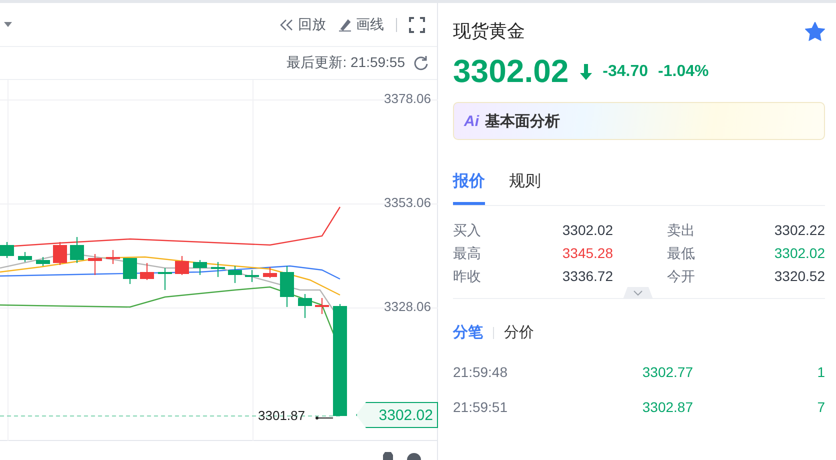 The image size is (836, 460). I want to click on chevron-down-icon, so click(638, 293).